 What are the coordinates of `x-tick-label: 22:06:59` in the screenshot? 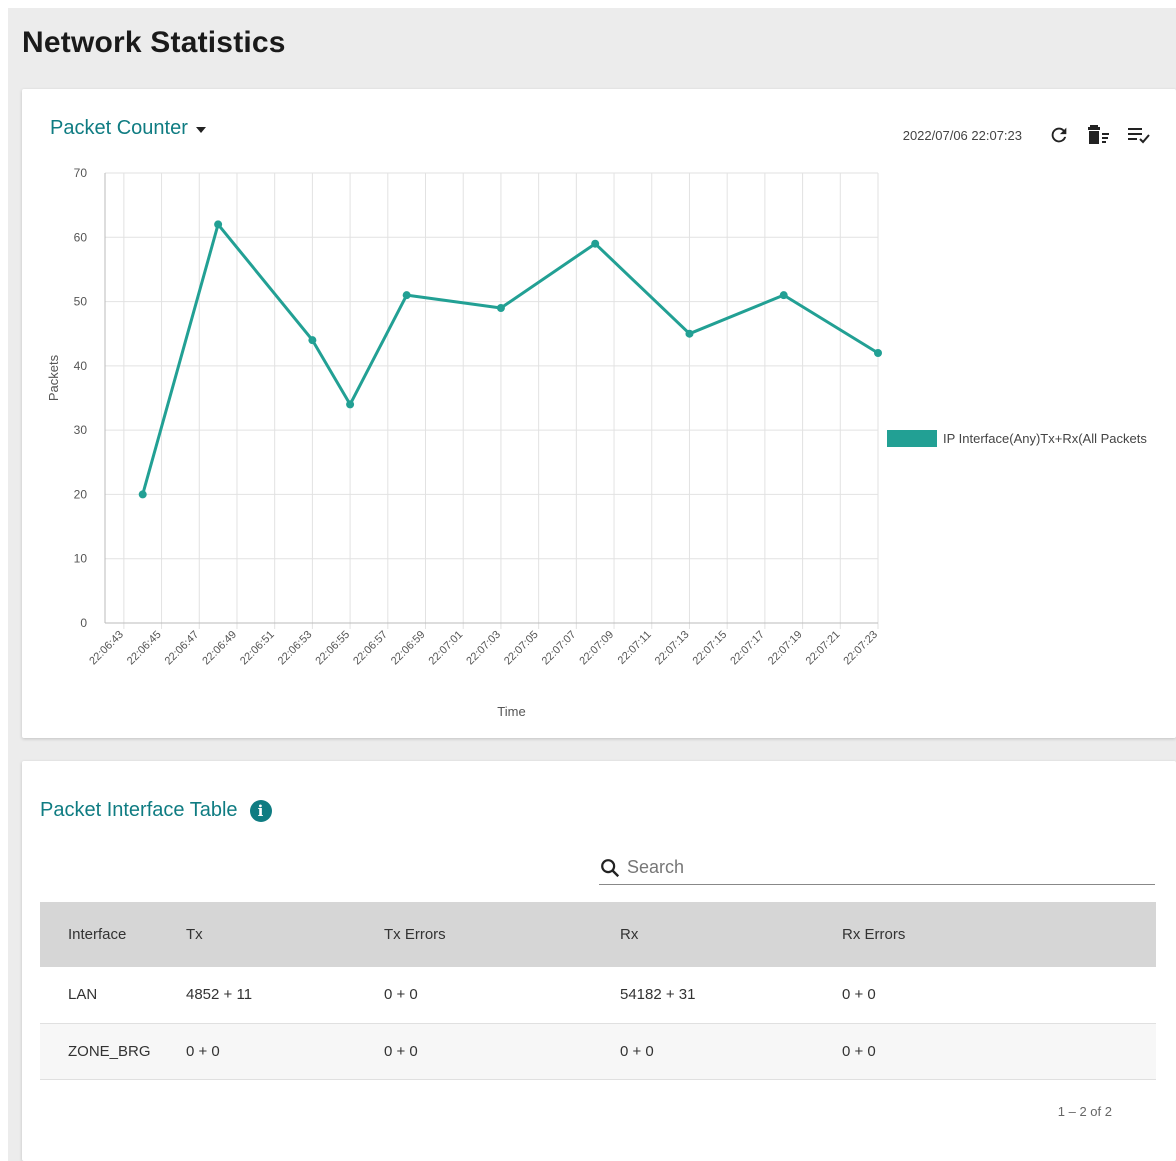 It's located at (408, 648).